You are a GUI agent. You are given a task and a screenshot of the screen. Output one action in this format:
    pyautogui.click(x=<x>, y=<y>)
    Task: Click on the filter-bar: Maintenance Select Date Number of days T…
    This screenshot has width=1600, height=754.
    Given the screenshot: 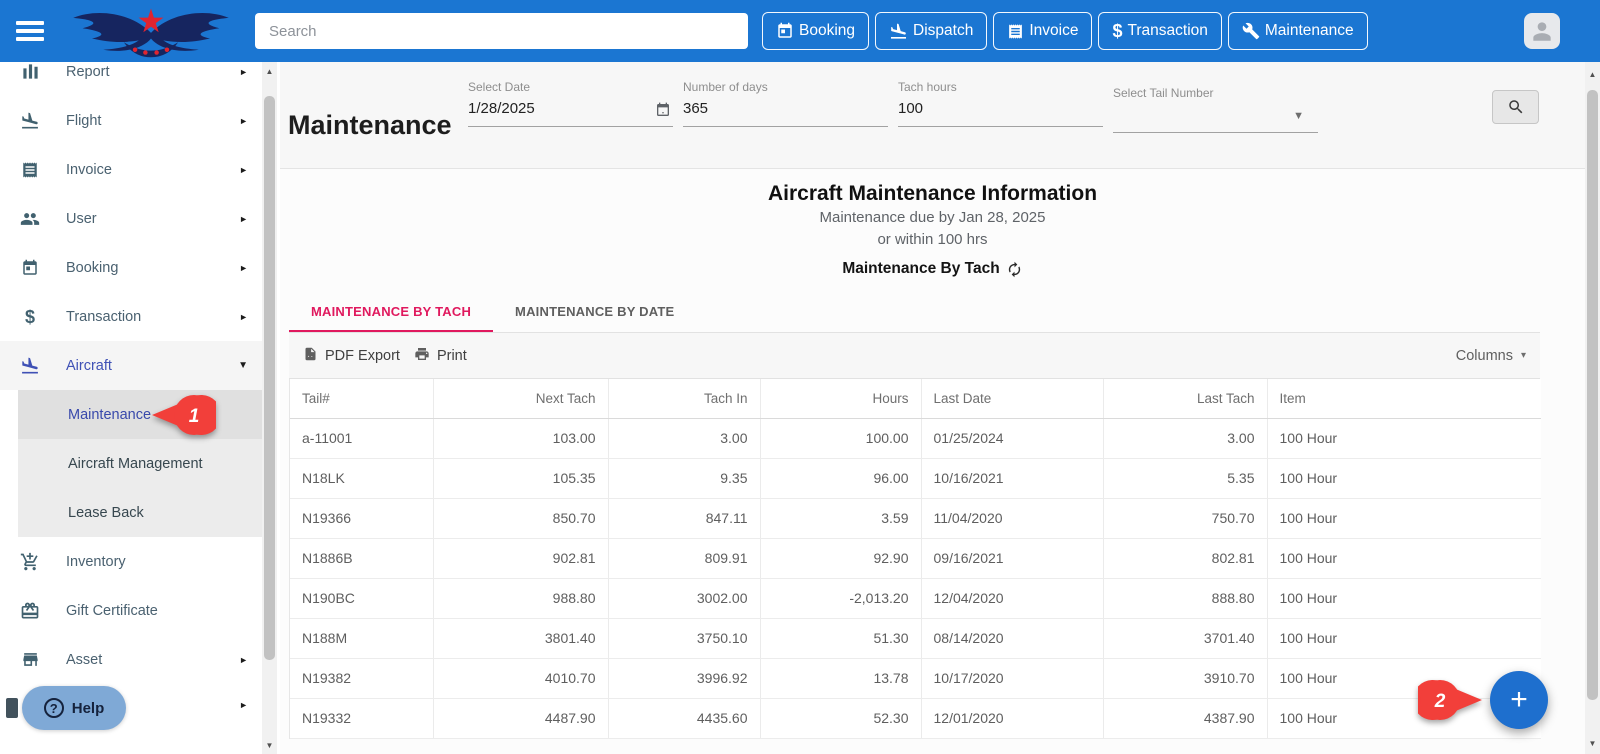 What is the action you would take?
    pyautogui.click(x=932, y=115)
    